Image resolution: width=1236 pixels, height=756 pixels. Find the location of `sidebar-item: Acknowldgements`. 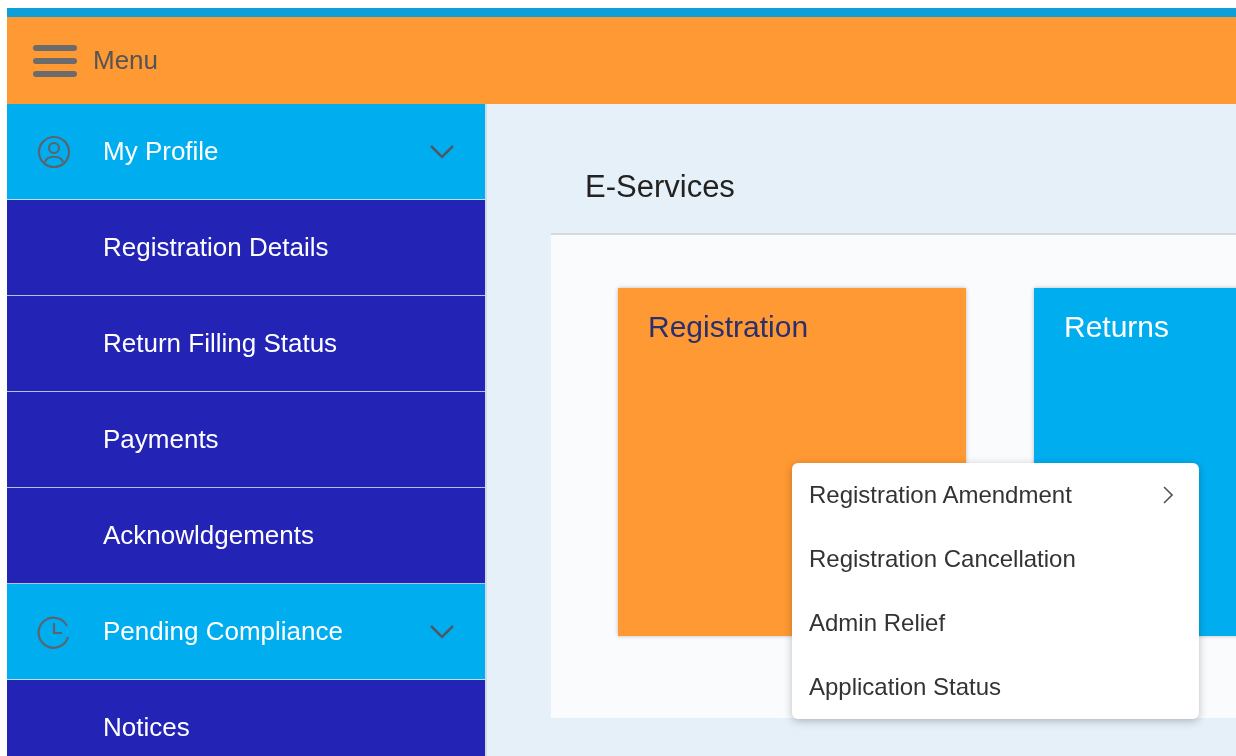

sidebar-item: Acknowldgements is located at coordinates (246, 536).